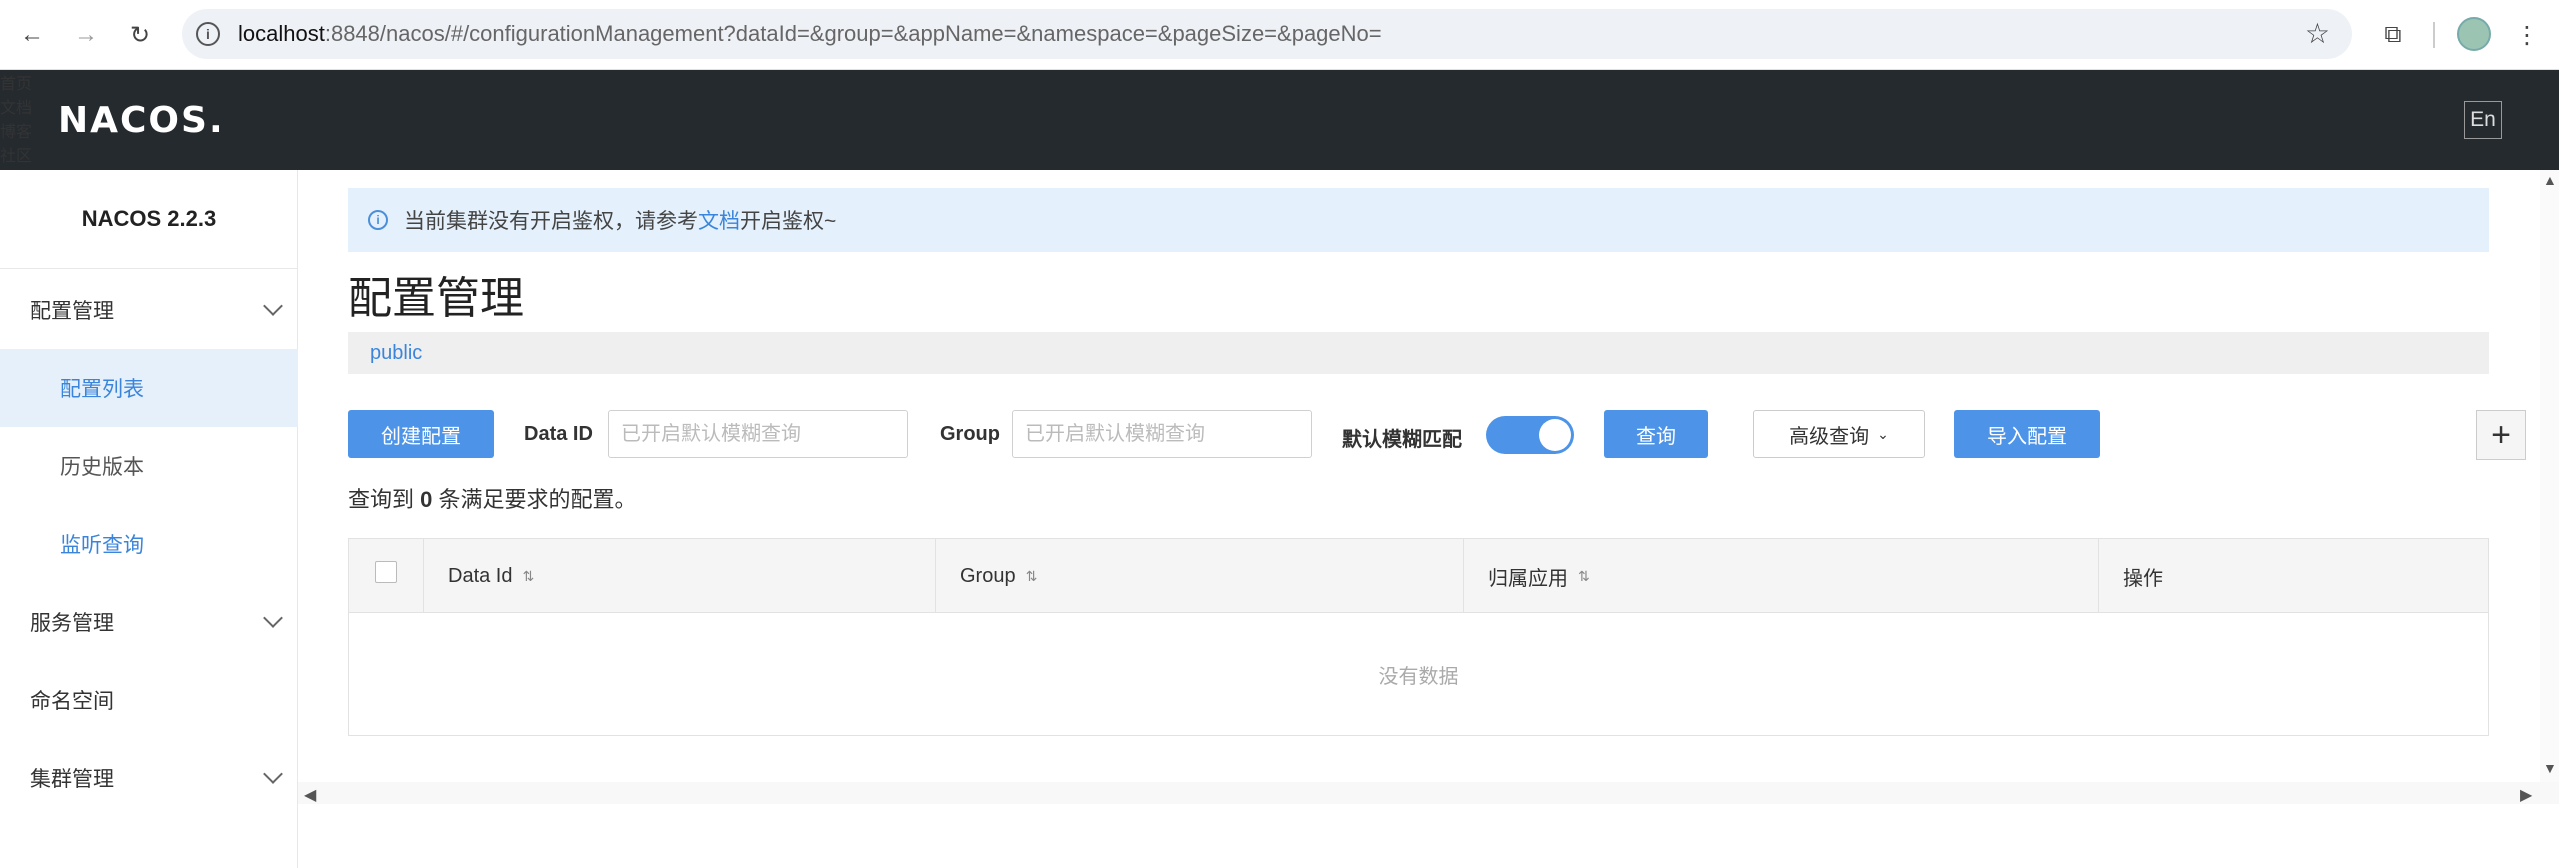  What do you see at coordinates (149, 700) in the screenshot?
I see `sidebar-item-namespace: 命名空间` at bounding box center [149, 700].